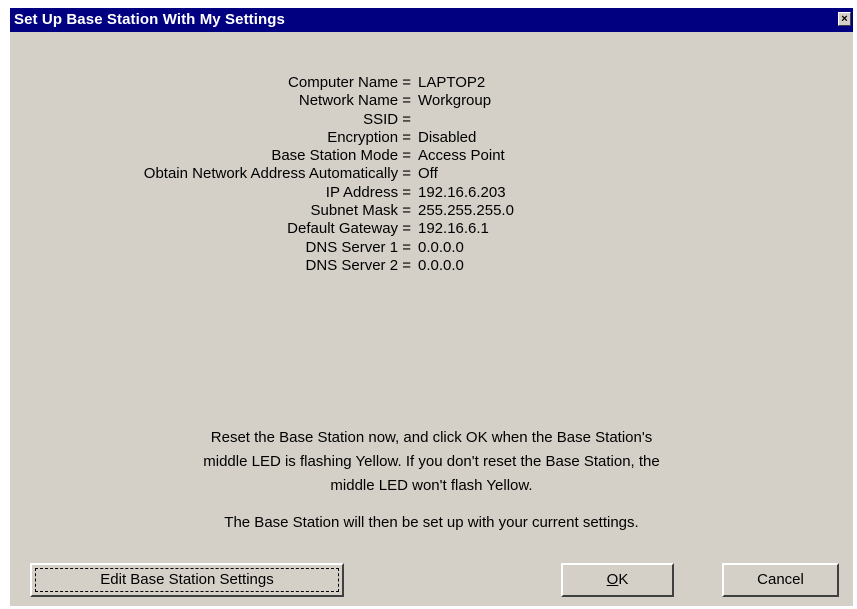 This screenshot has height=609, width=857. I want to click on setting-value: 255.255.255.0, so click(466, 211).